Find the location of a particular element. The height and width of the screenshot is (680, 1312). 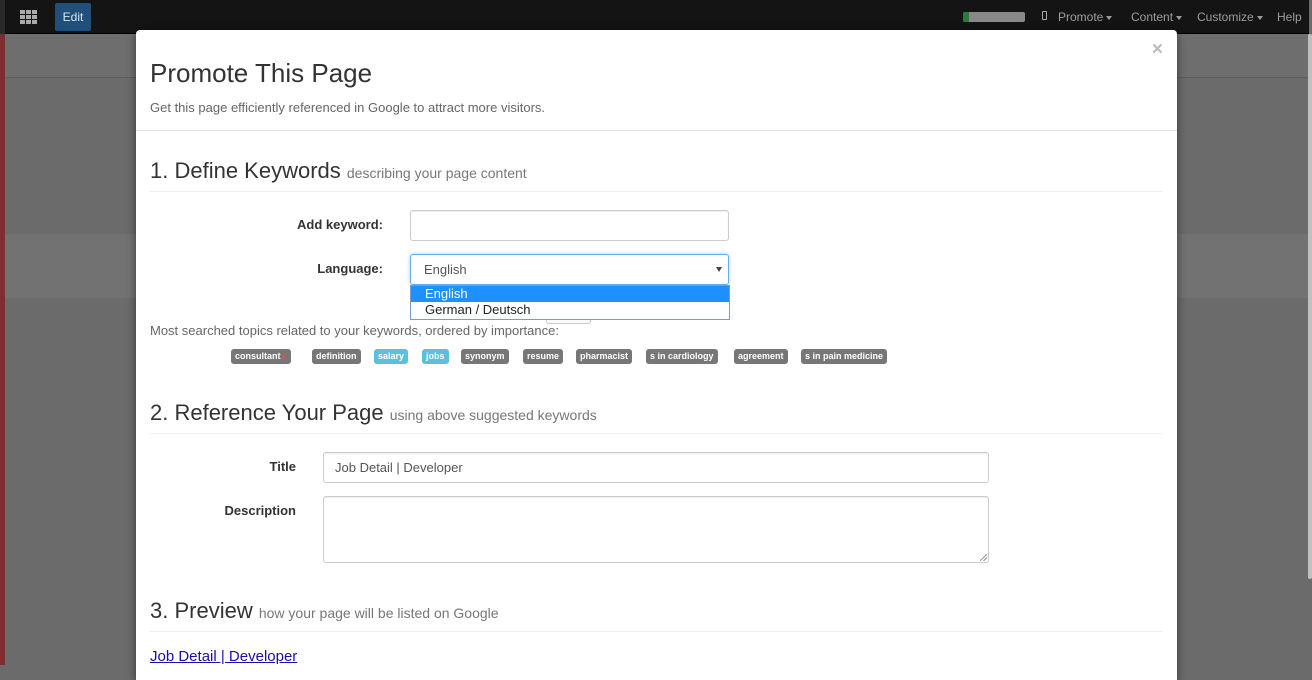

menu-help: Help is located at coordinates (1289, 17).